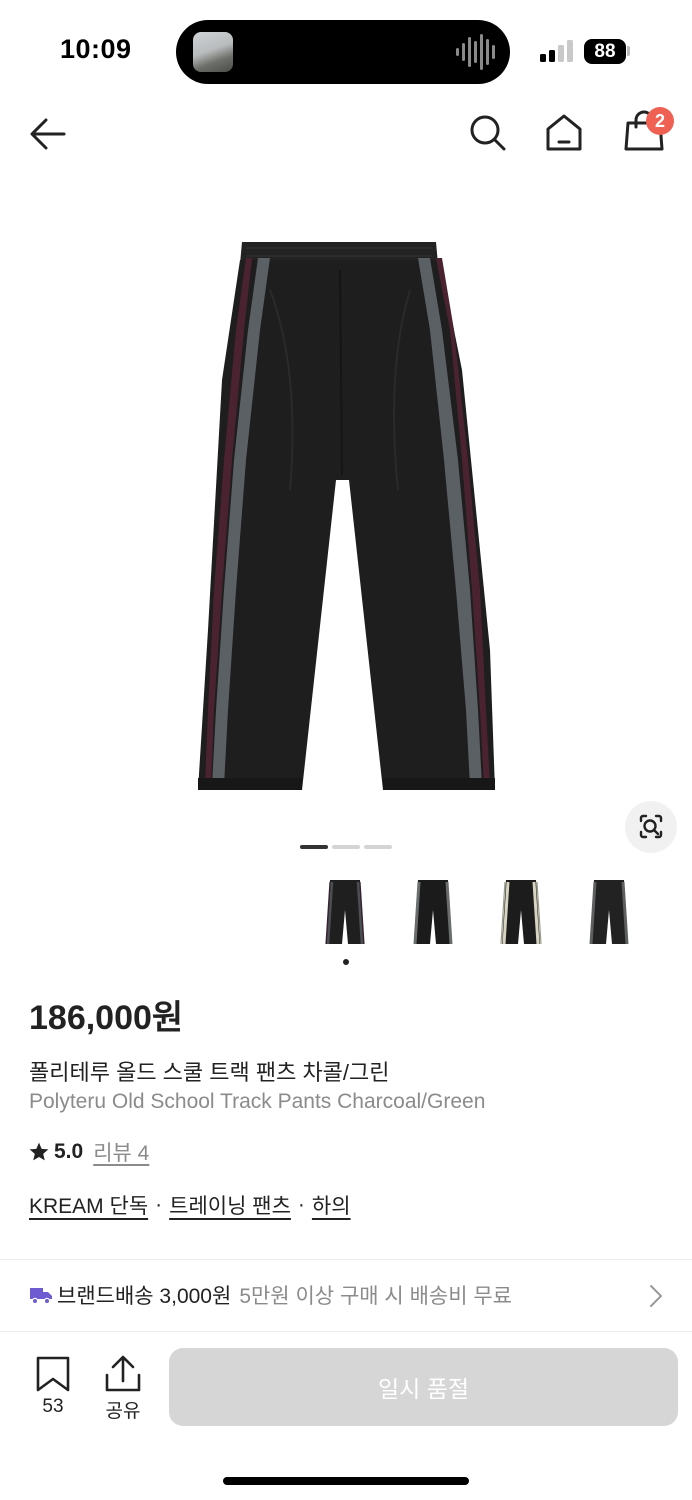 The width and height of the screenshot is (692, 1500). I want to click on sold-out-button: 일시 품절, so click(423, 1387).